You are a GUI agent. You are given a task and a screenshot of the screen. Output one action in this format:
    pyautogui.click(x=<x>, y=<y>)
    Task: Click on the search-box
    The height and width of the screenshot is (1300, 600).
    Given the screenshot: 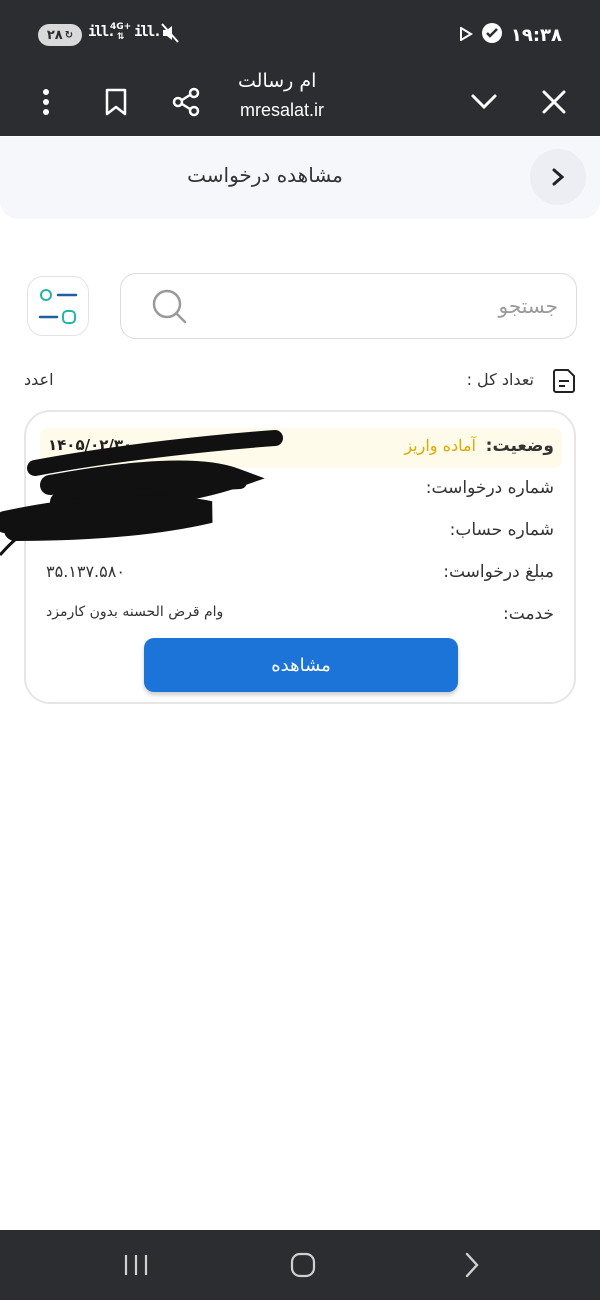 What is the action you would take?
    pyautogui.click(x=348, y=306)
    